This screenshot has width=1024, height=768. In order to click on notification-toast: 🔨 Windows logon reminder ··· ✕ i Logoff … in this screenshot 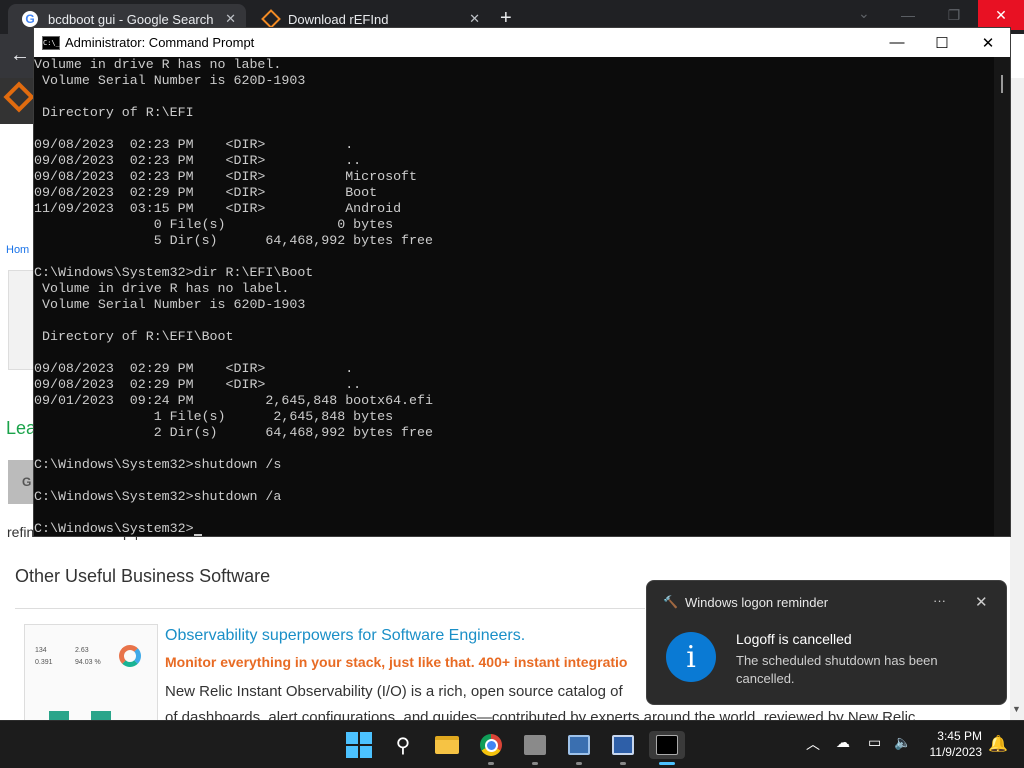, I will do `click(826, 642)`.